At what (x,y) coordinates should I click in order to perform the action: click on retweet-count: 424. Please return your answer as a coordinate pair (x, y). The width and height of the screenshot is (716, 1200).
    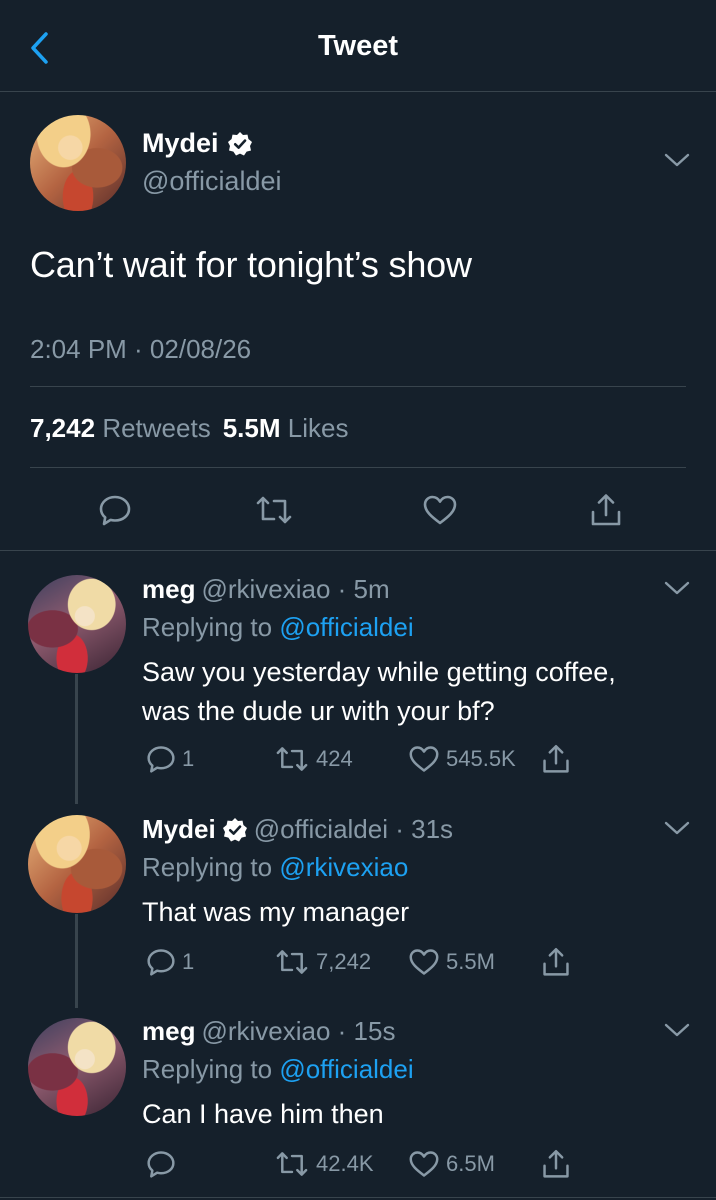
    Looking at the image, I should click on (334, 758).